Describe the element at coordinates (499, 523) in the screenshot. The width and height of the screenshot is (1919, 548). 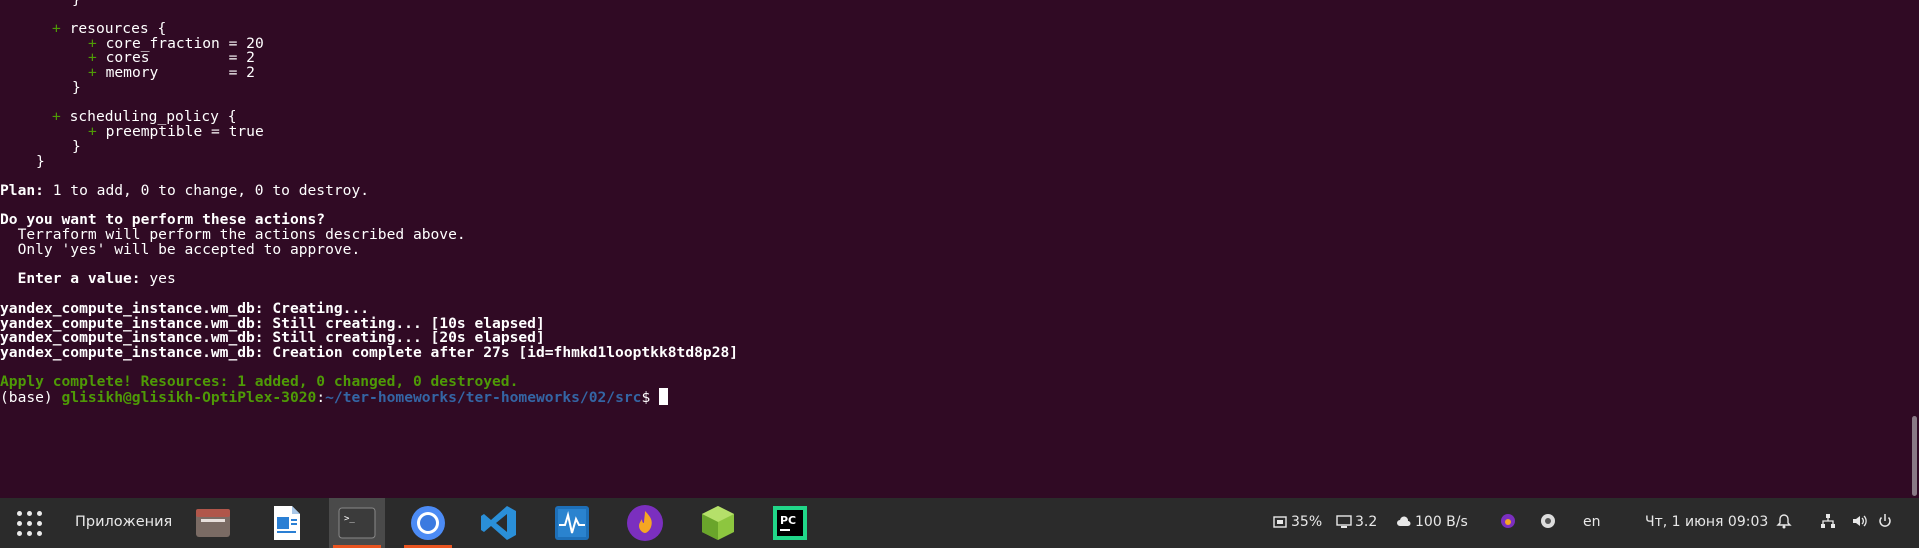
I see `vscode-icon` at that location.